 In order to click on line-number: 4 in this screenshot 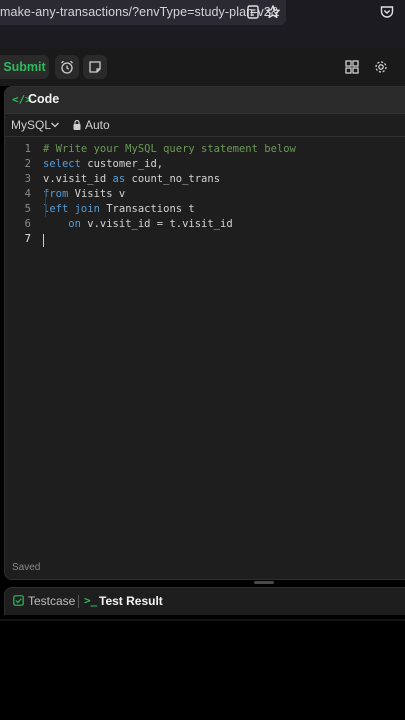, I will do `click(27, 194)`.